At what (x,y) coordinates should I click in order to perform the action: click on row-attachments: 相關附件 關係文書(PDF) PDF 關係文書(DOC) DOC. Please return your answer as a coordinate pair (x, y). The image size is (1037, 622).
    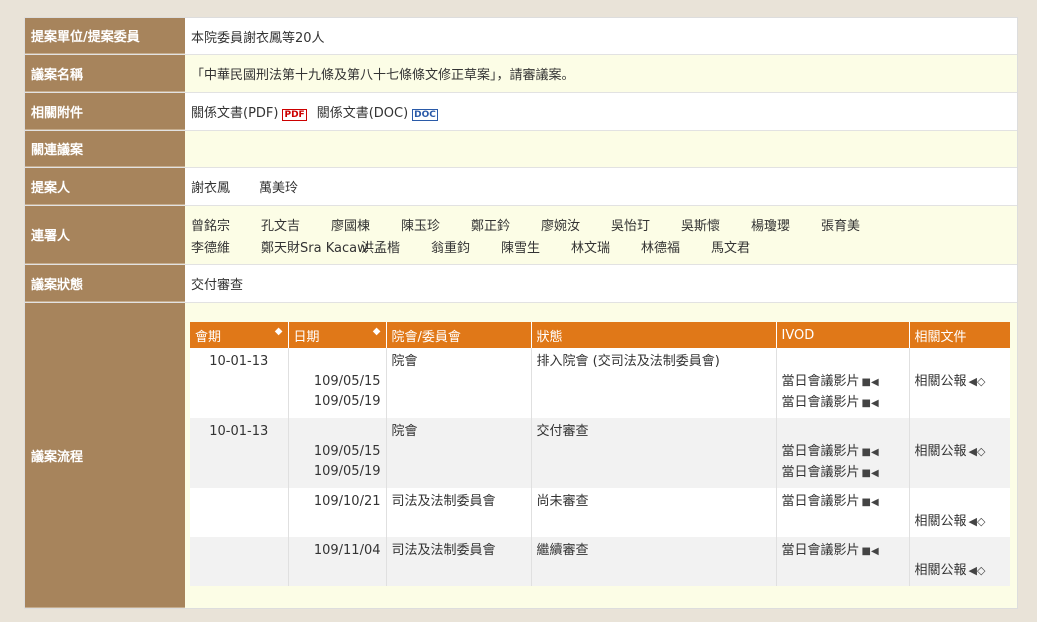
    Looking at the image, I should click on (521, 112).